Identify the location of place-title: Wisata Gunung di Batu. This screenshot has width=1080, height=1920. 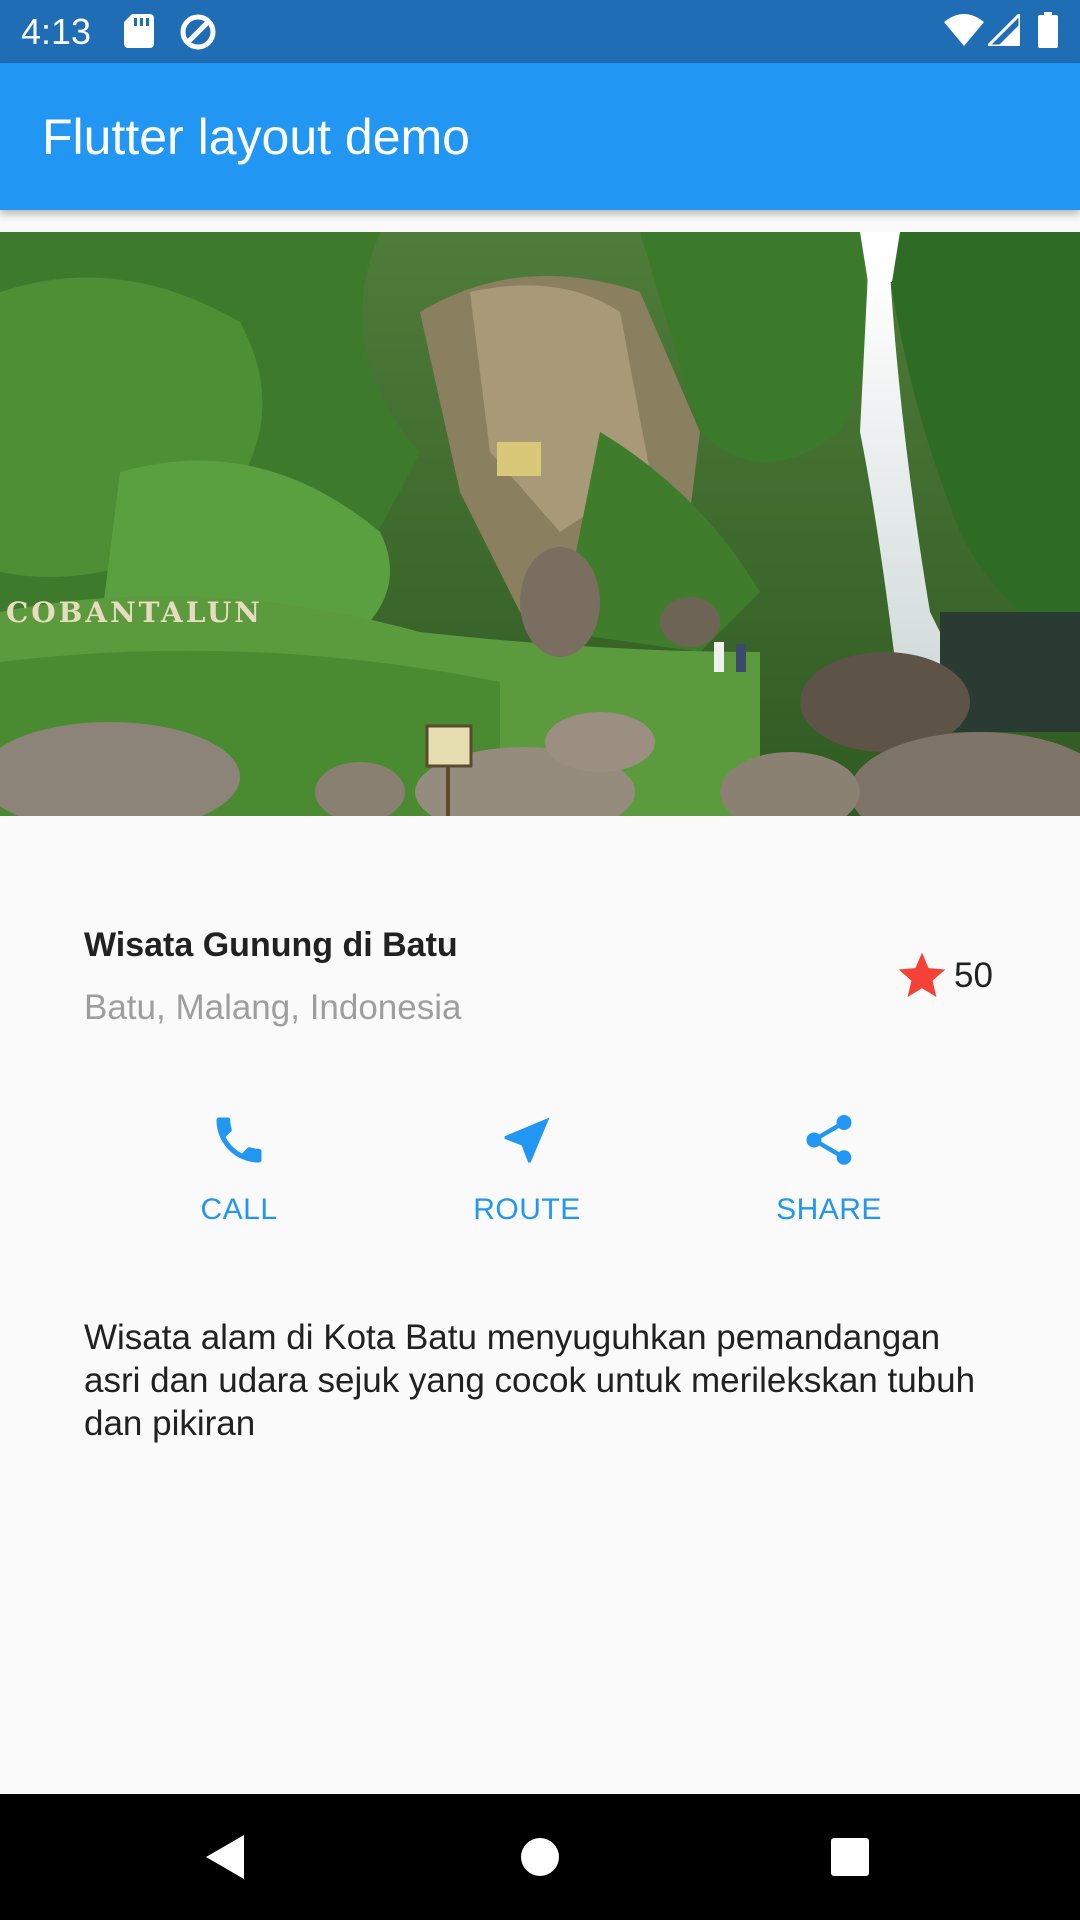
(271, 945).